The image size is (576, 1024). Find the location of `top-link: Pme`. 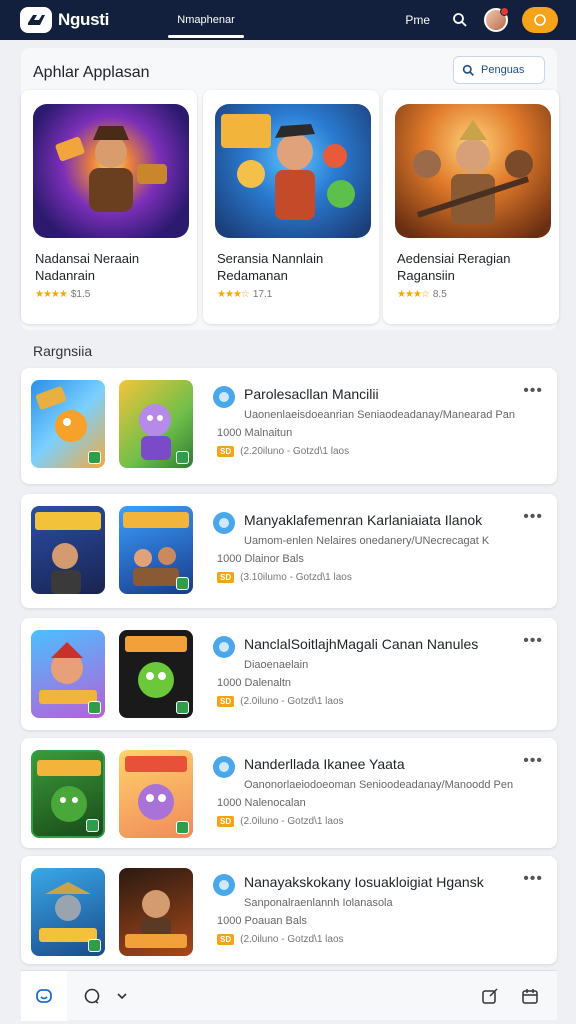

top-link: Pme is located at coordinates (417, 20).